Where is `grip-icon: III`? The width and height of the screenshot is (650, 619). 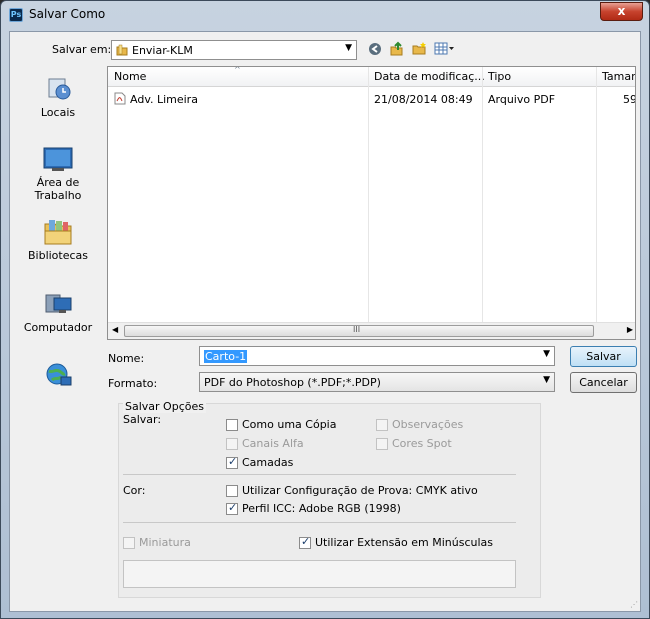
grip-icon: III is located at coordinates (357, 329).